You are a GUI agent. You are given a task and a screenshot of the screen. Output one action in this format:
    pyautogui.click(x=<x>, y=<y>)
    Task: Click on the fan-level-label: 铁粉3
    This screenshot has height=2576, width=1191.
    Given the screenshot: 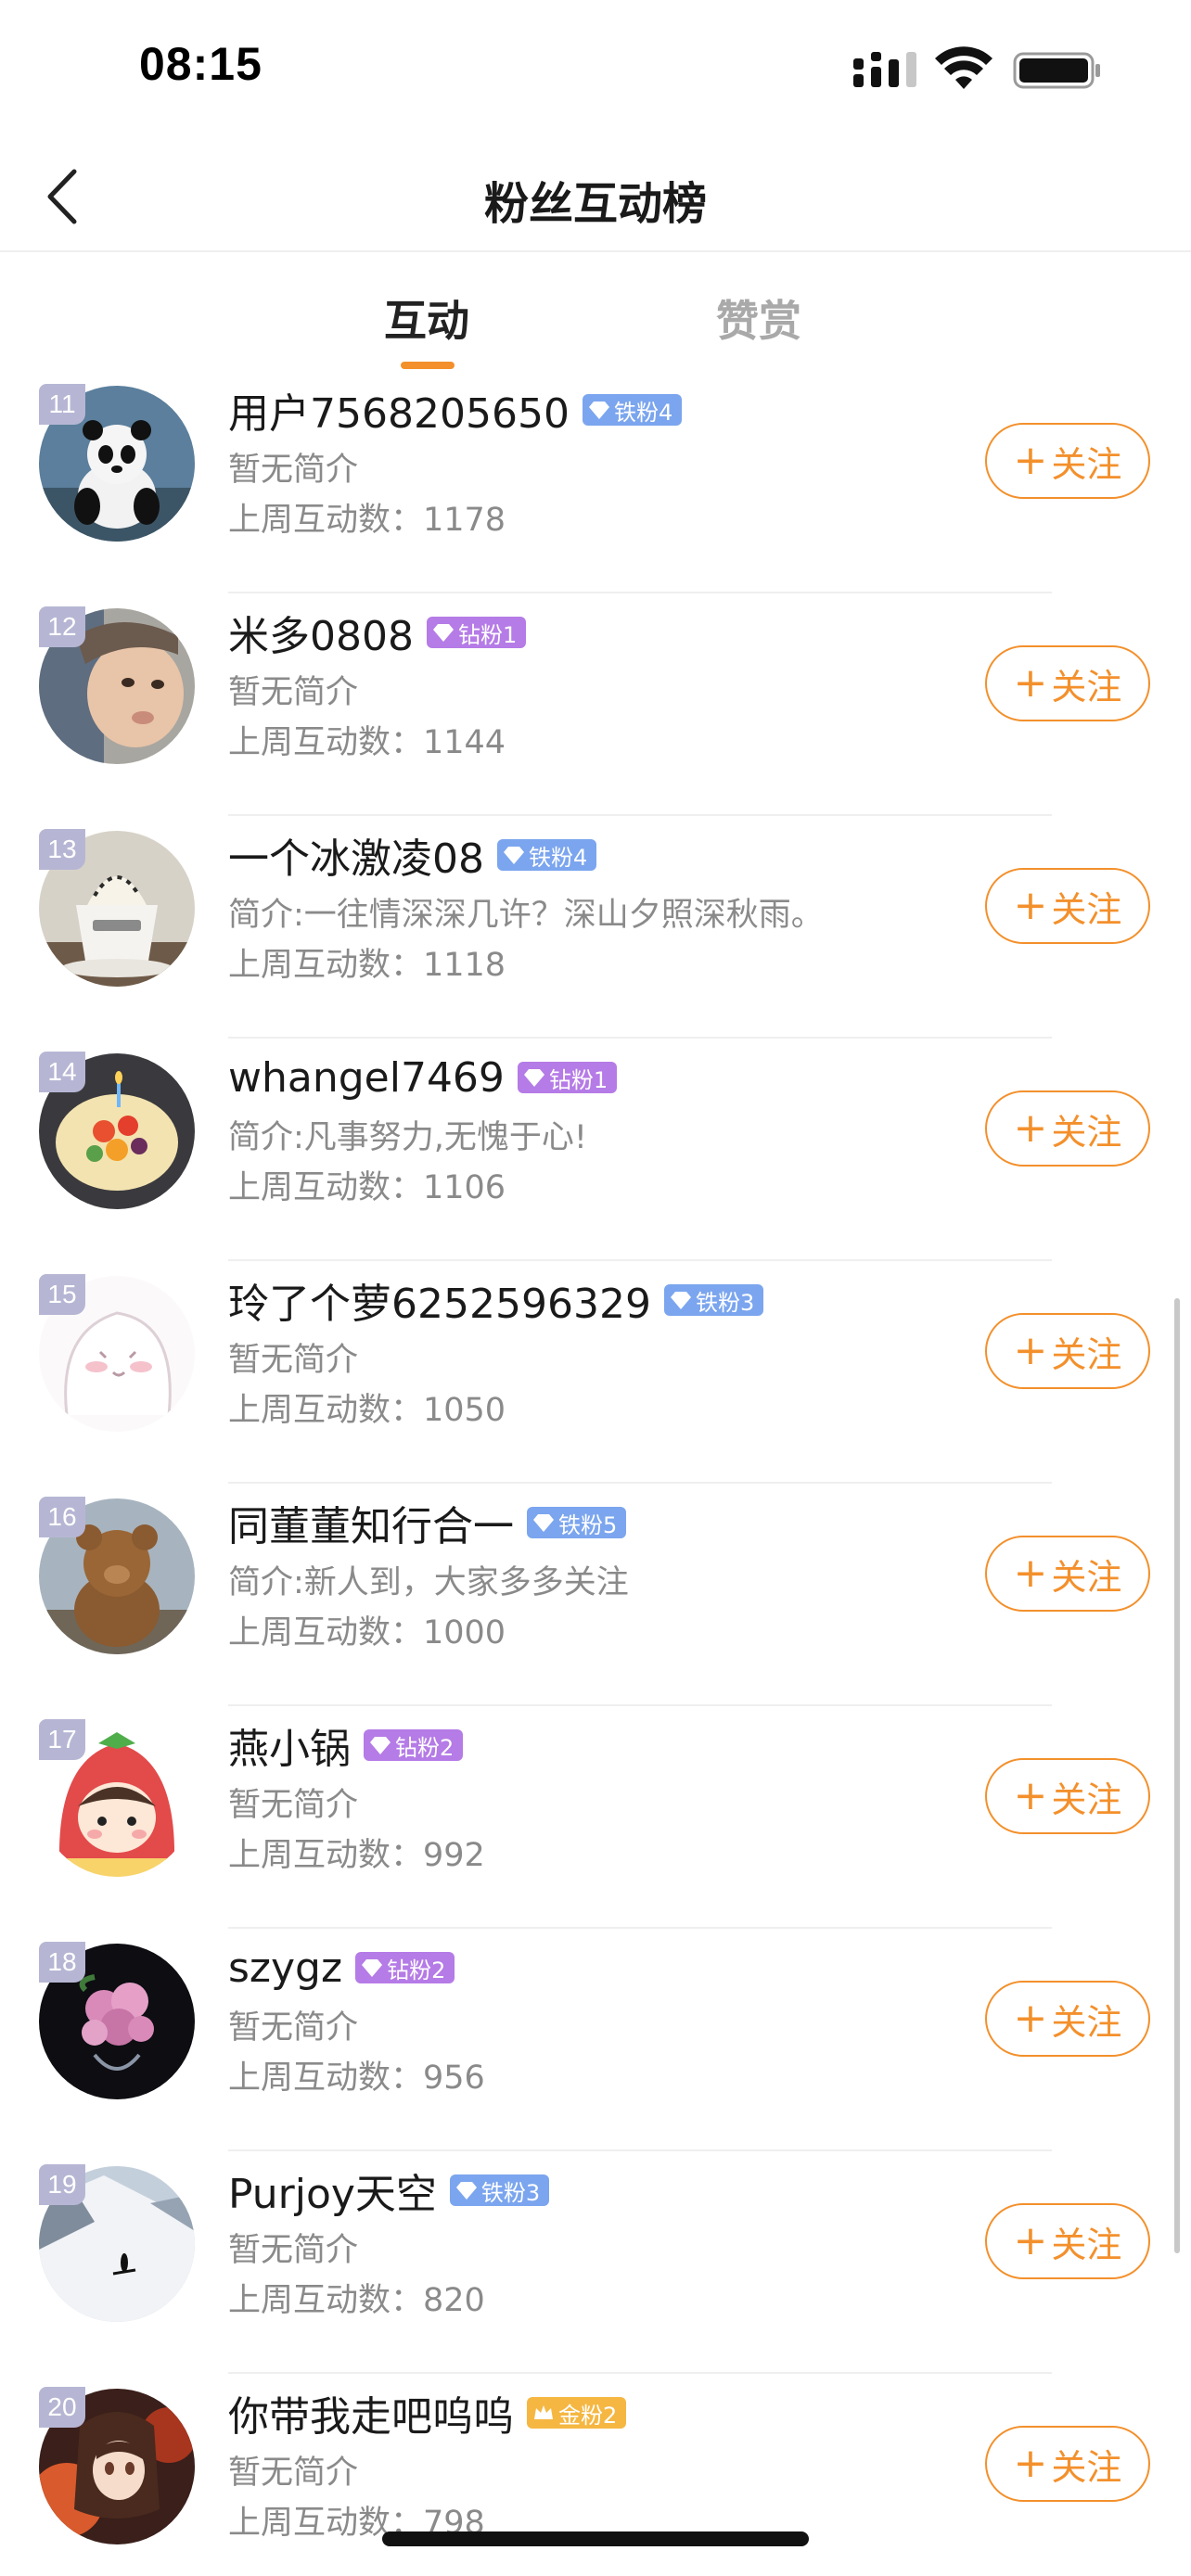 What is the action you would take?
    pyautogui.click(x=725, y=1303)
    